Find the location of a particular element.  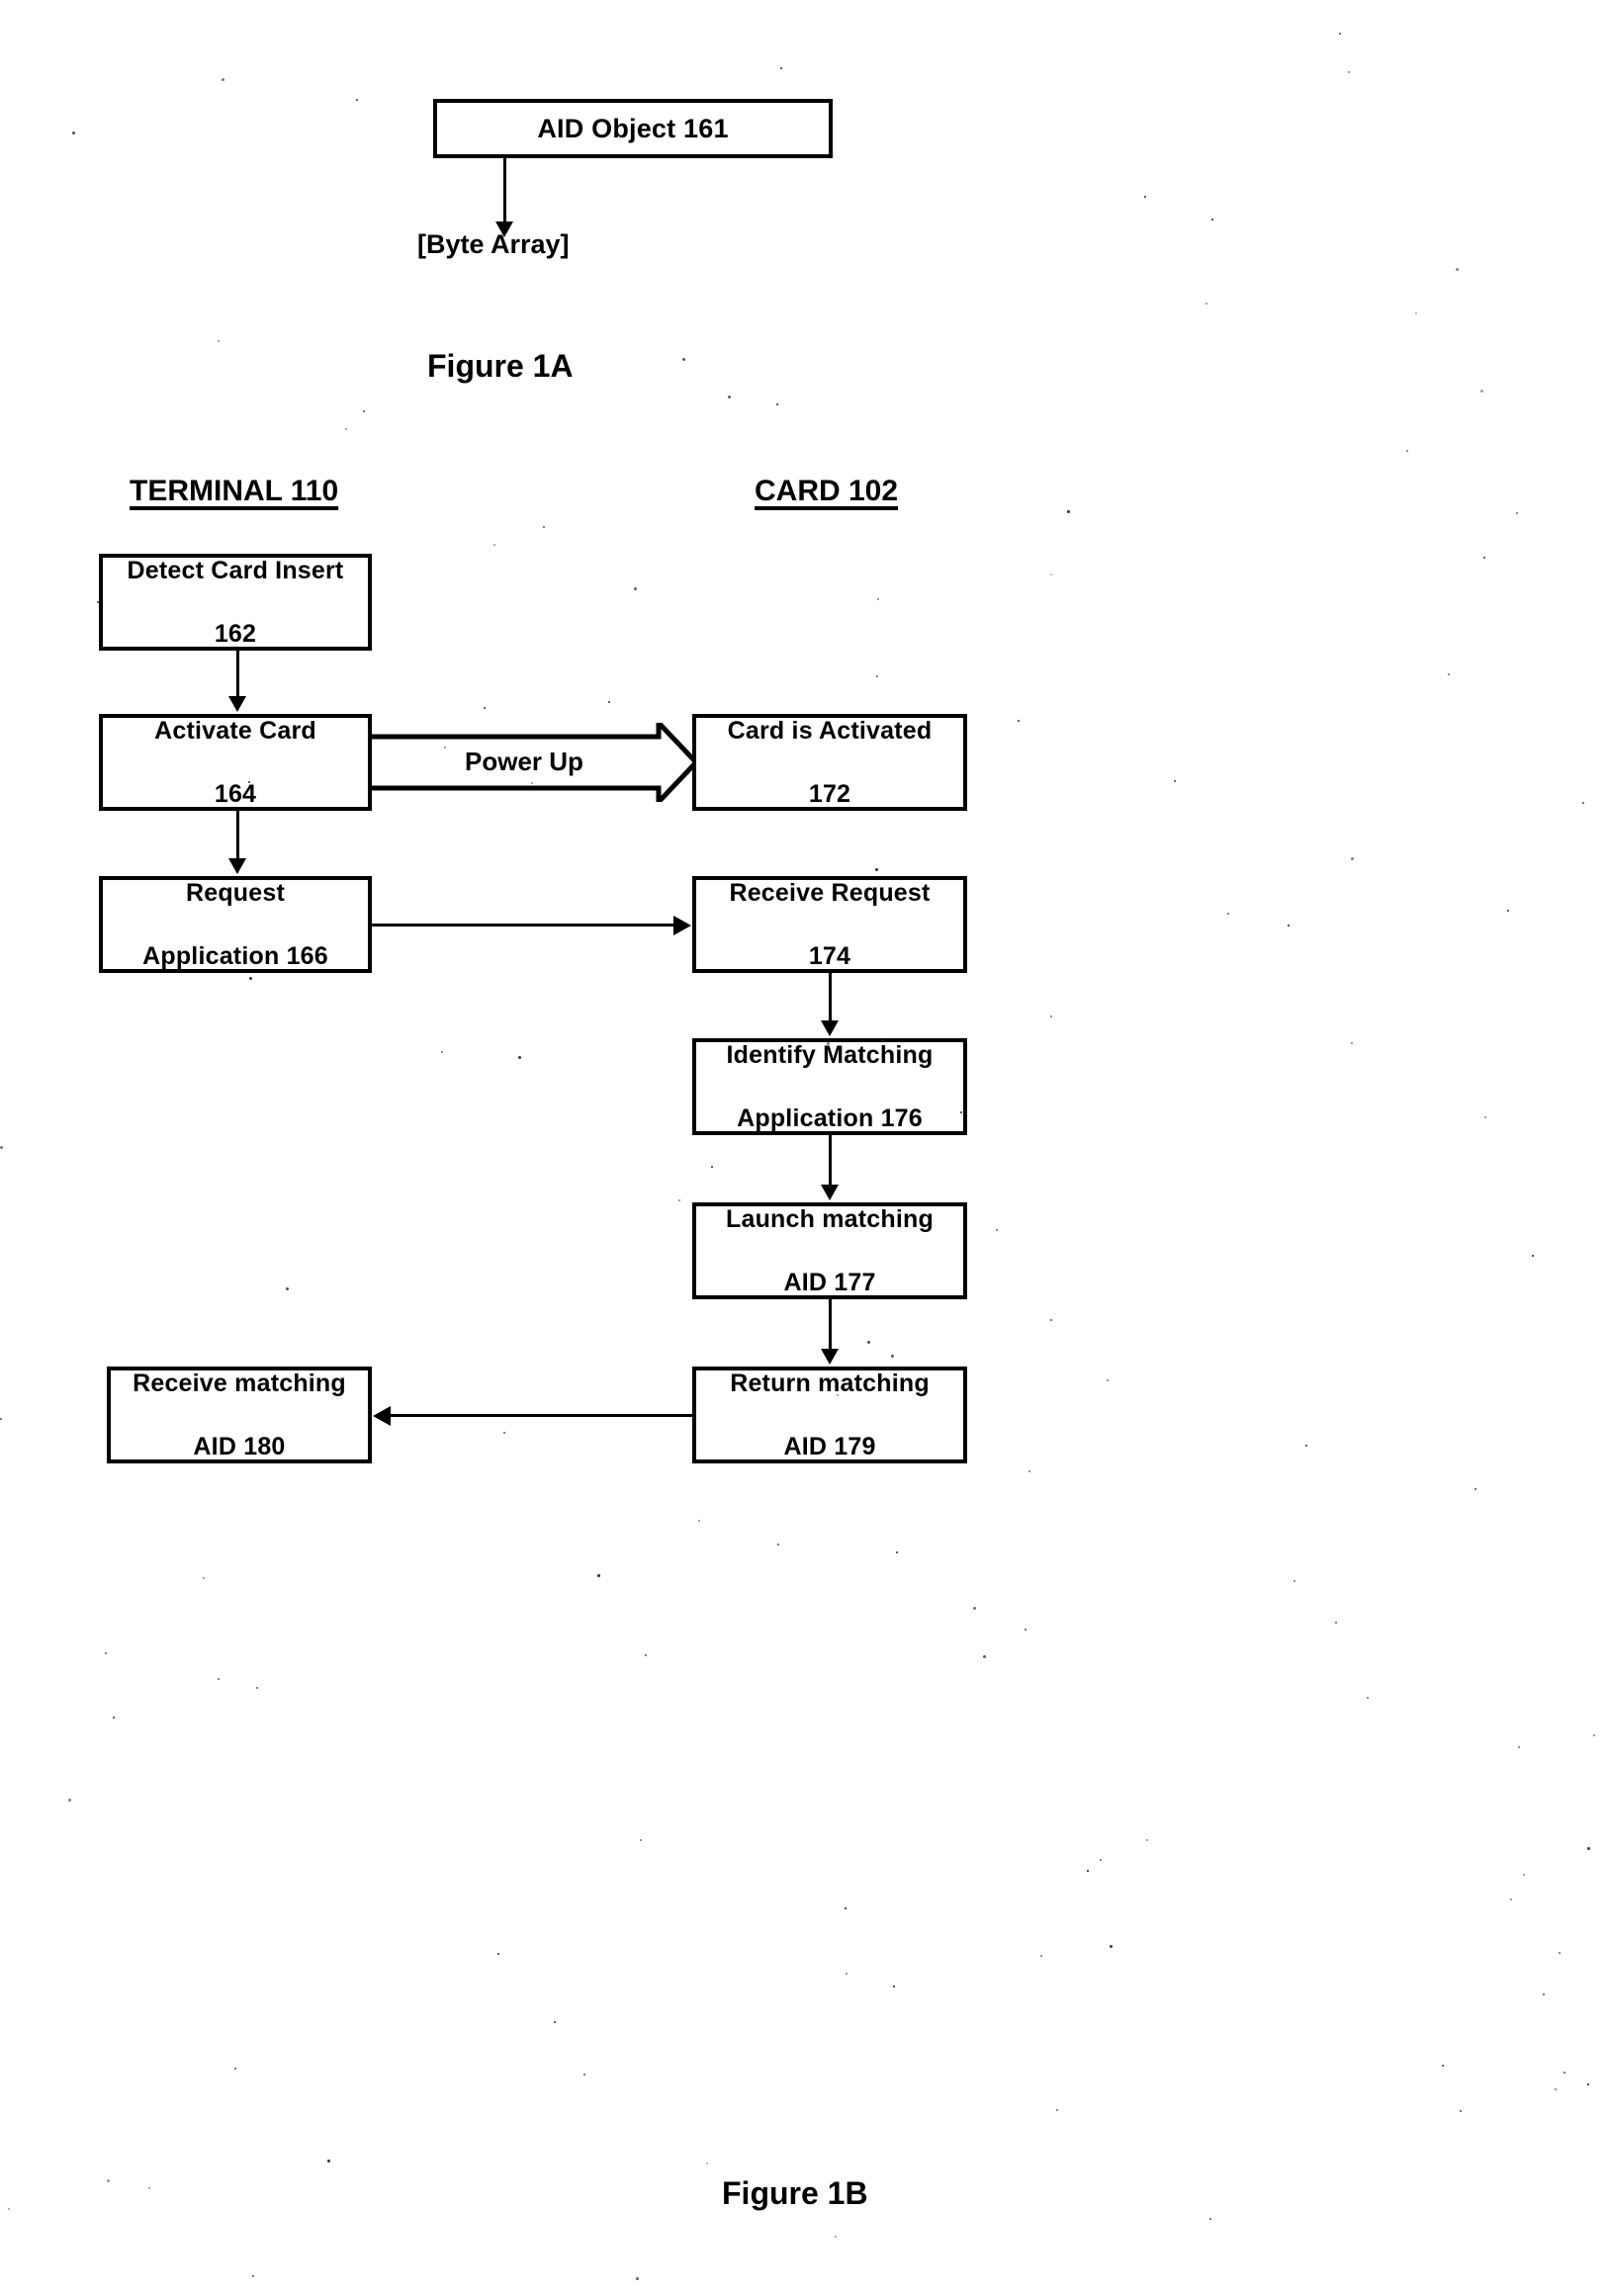

edge-detect-to-activate-line is located at coordinates (237, 676).